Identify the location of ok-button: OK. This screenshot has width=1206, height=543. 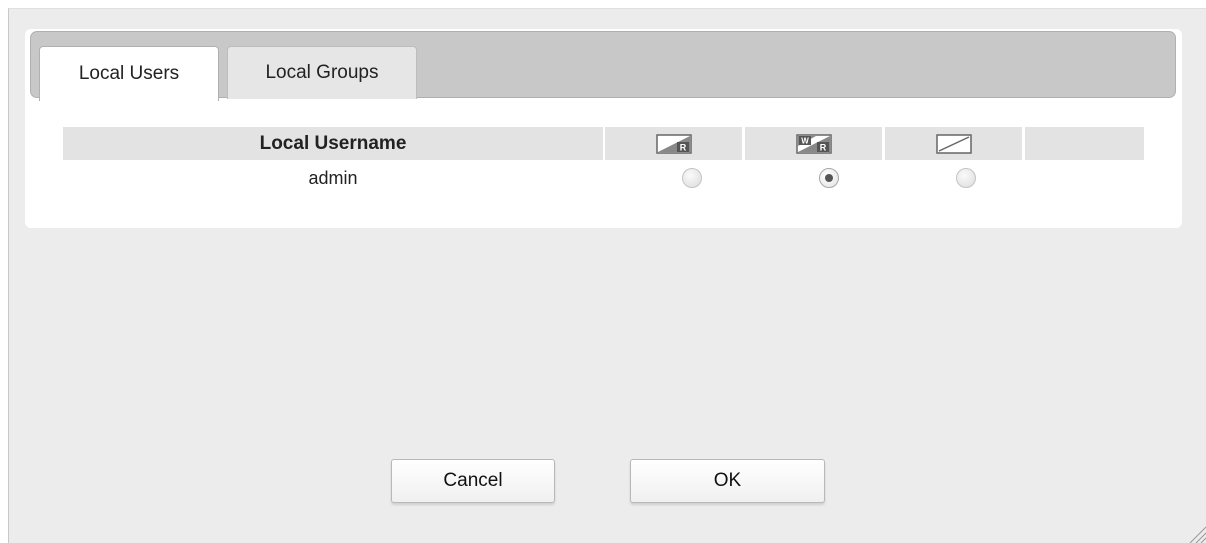
(727, 481).